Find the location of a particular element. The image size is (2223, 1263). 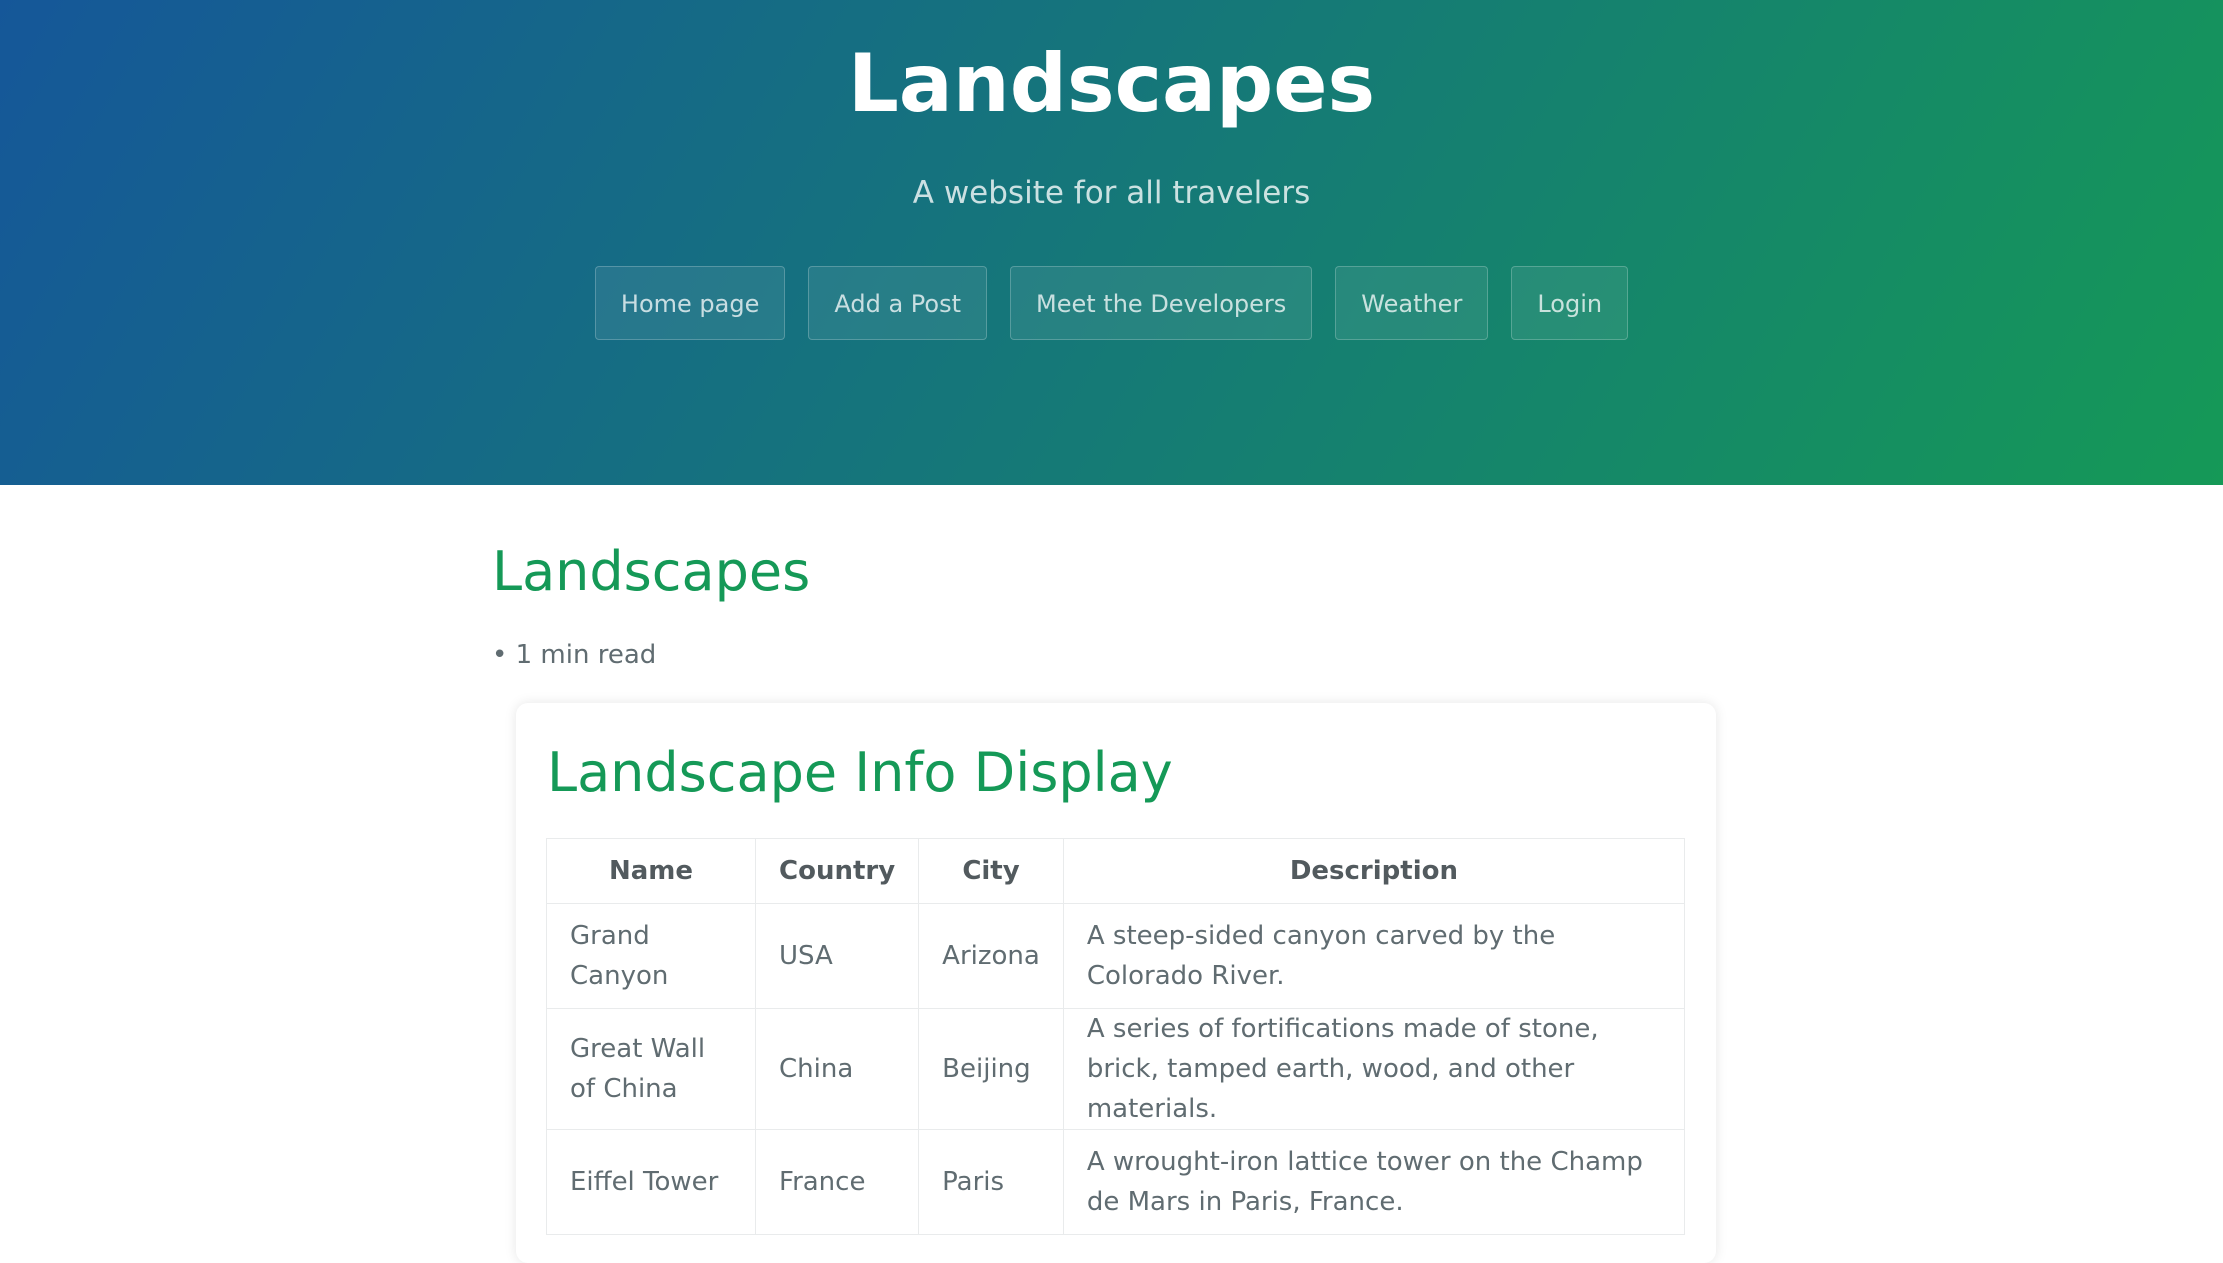

nav-login-button: Login is located at coordinates (1570, 303).